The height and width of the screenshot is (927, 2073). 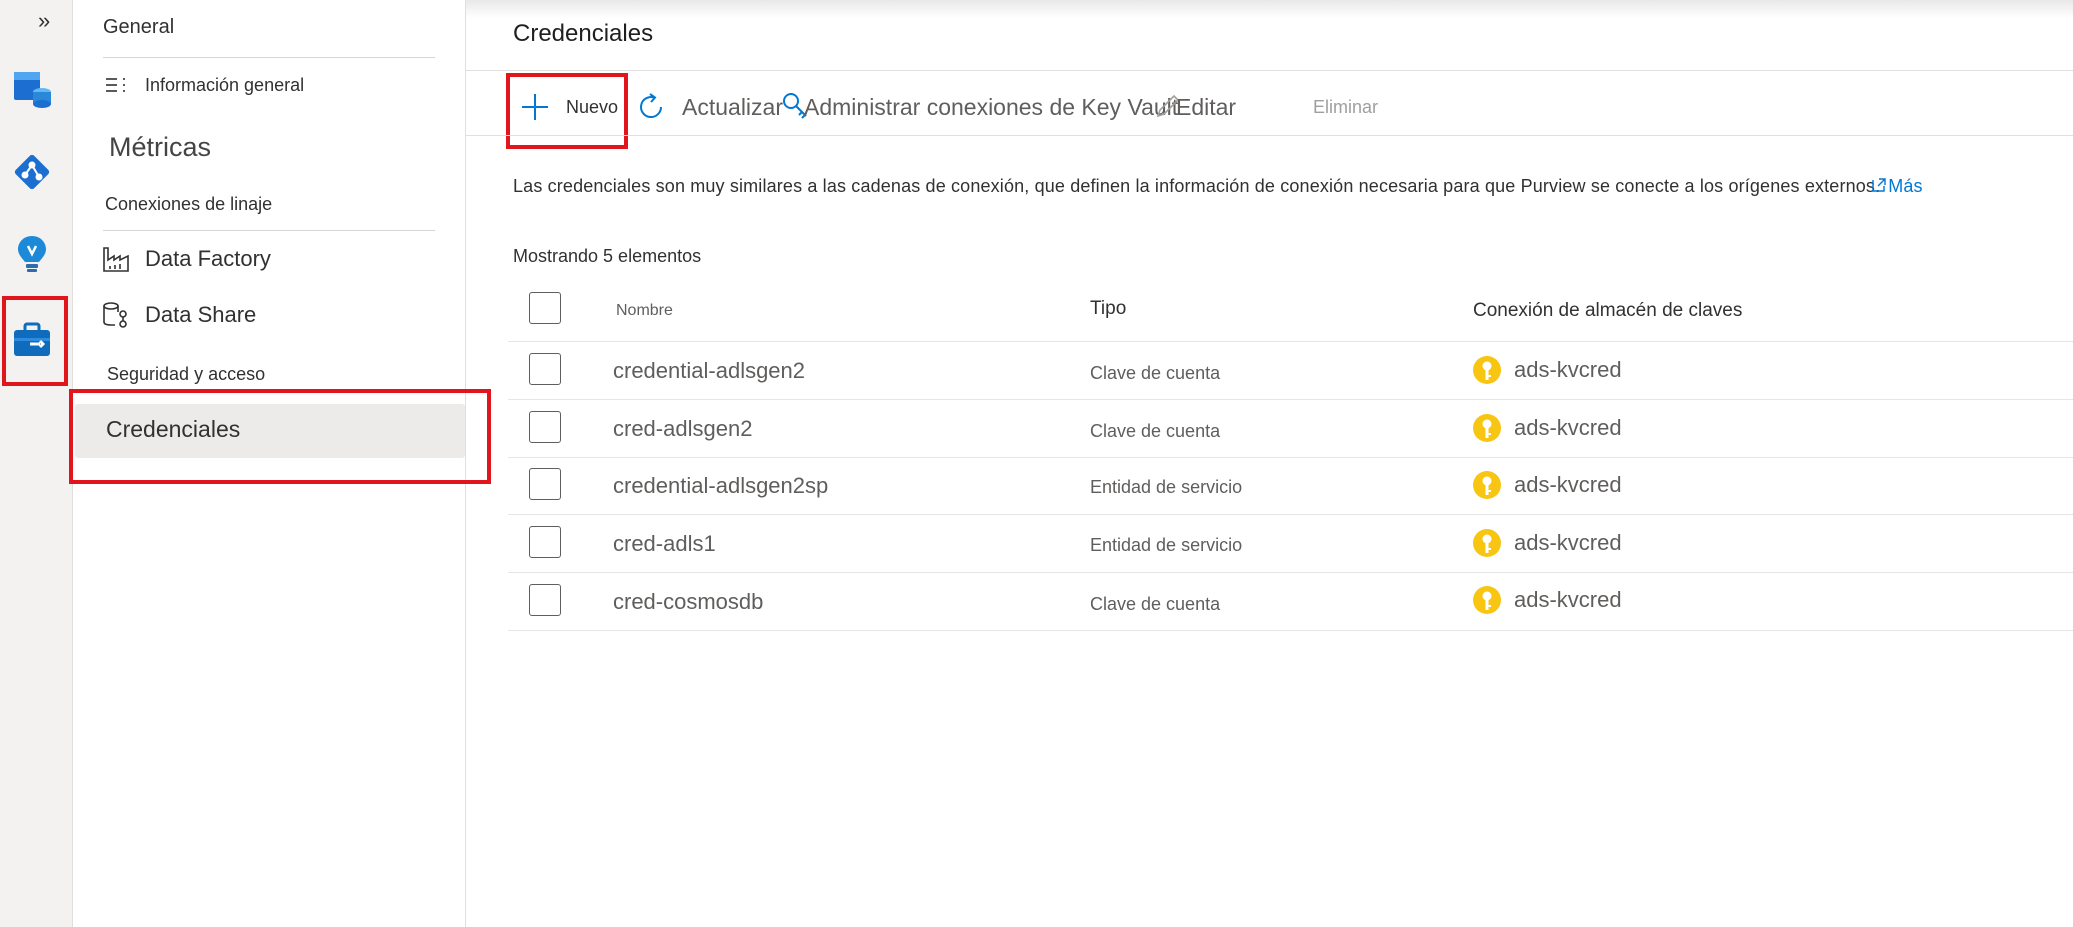 What do you see at coordinates (720, 486) in the screenshot?
I see `cell-name: credential-adlsgen2sp` at bounding box center [720, 486].